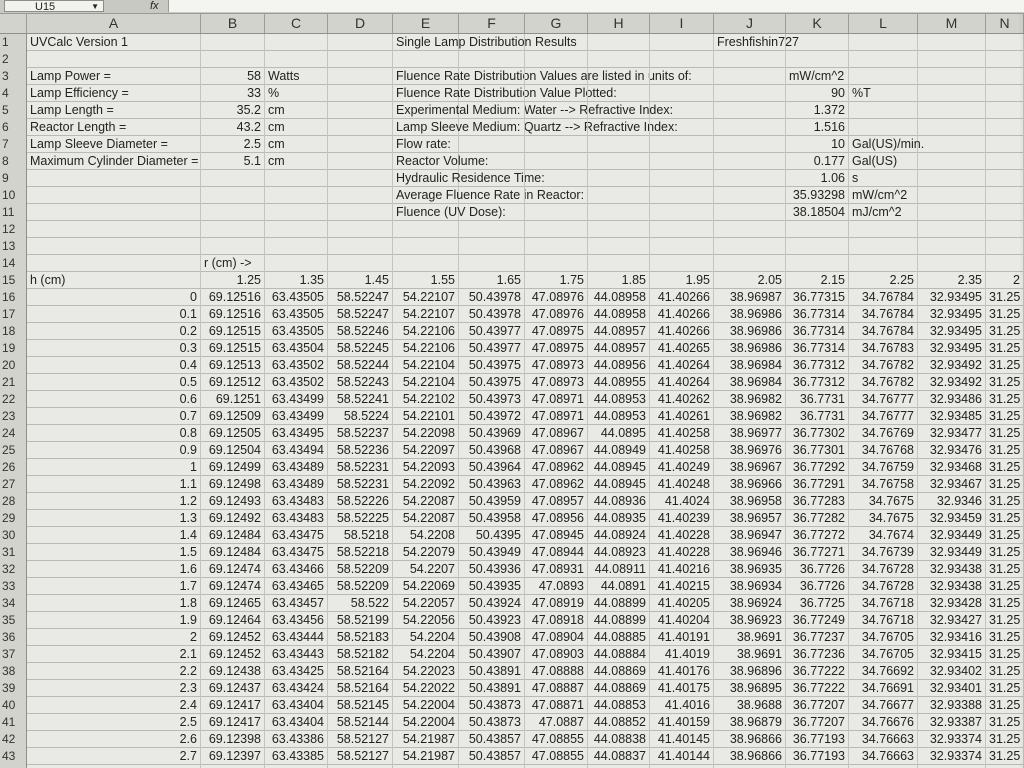 Image resolution: width=1024 pixels, height=768 pixels. I want to click on cell-f13, so click(492, 246).